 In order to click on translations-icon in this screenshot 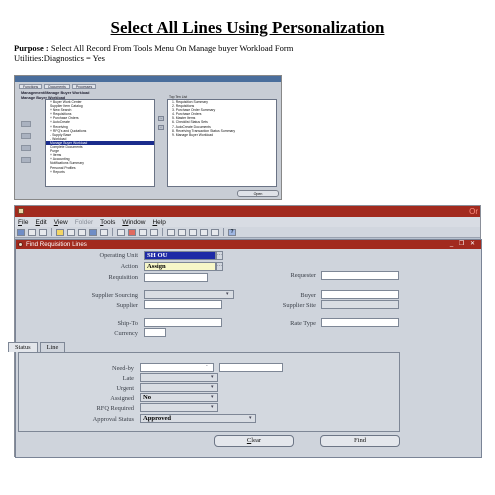, I will do `click(93, 232)`.